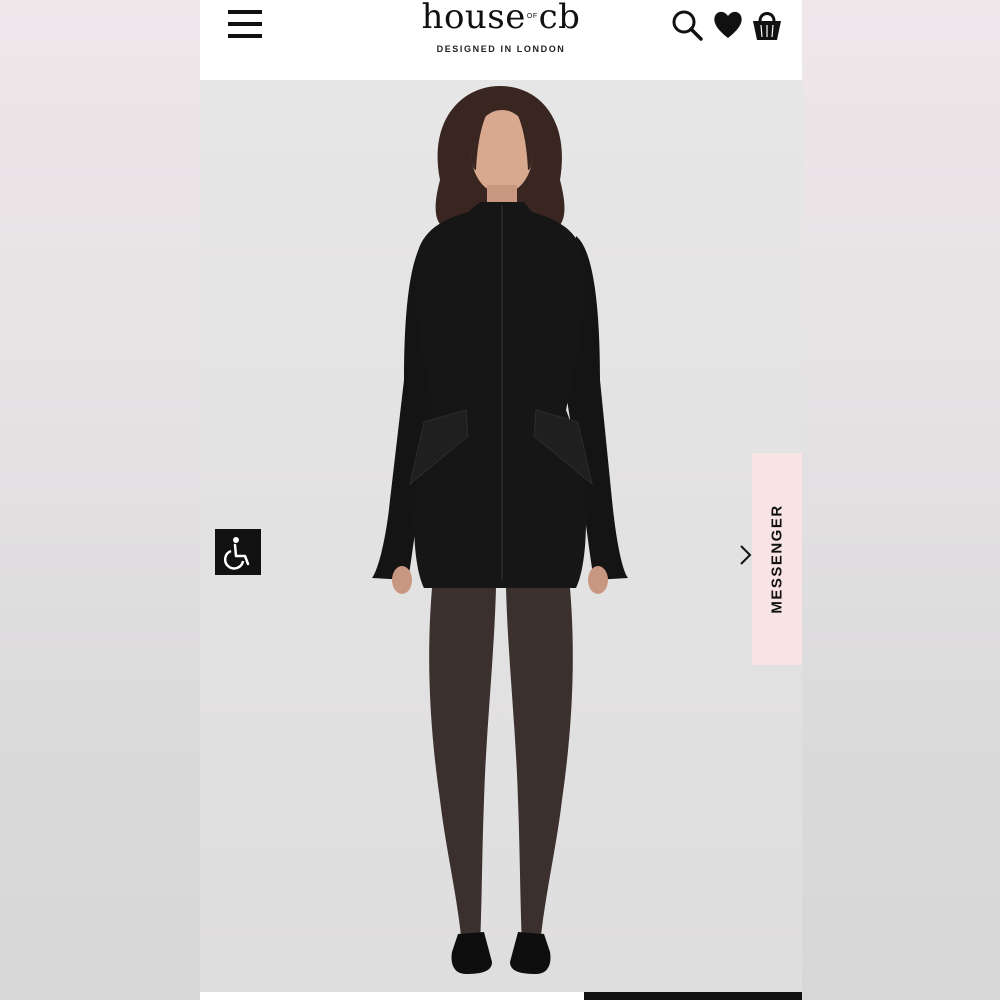 The height and width of the screenshot is (1000, 1000). I want to click on site-header: houseOFcb DESIGNED IN LONDON, so click(501, 40).